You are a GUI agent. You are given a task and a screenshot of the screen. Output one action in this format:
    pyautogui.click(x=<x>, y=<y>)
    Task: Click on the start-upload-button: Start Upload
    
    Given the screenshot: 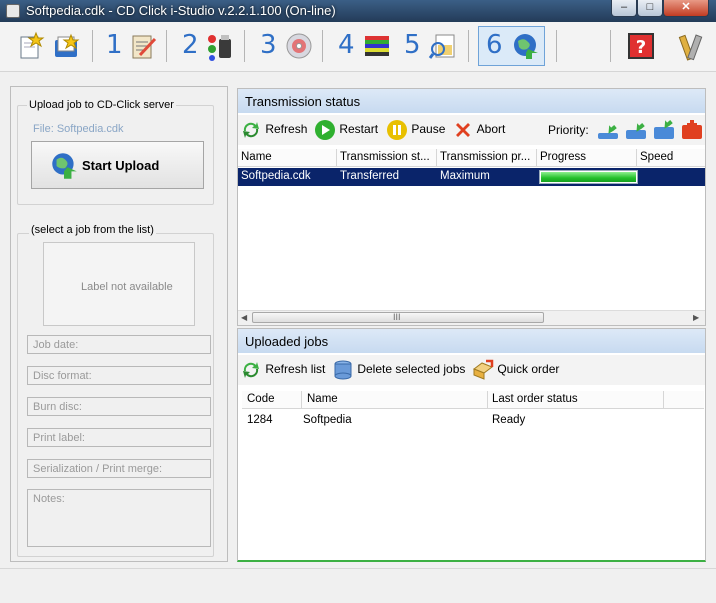 What is the action you would take?
    pyautogui.click(x=117, y=165)
    